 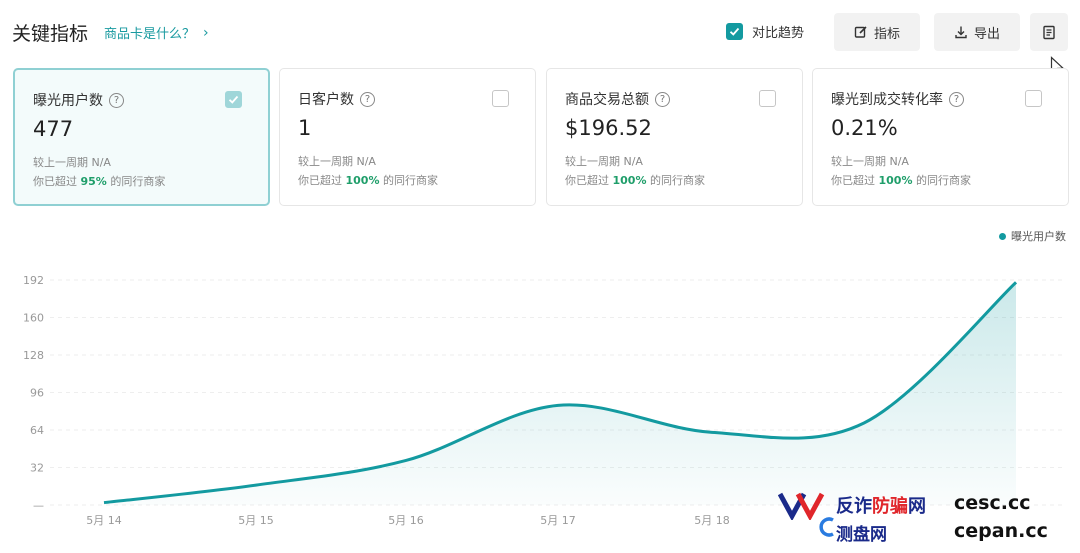 I want to click on metrics-button: 指标, so click(x=877, y=32).